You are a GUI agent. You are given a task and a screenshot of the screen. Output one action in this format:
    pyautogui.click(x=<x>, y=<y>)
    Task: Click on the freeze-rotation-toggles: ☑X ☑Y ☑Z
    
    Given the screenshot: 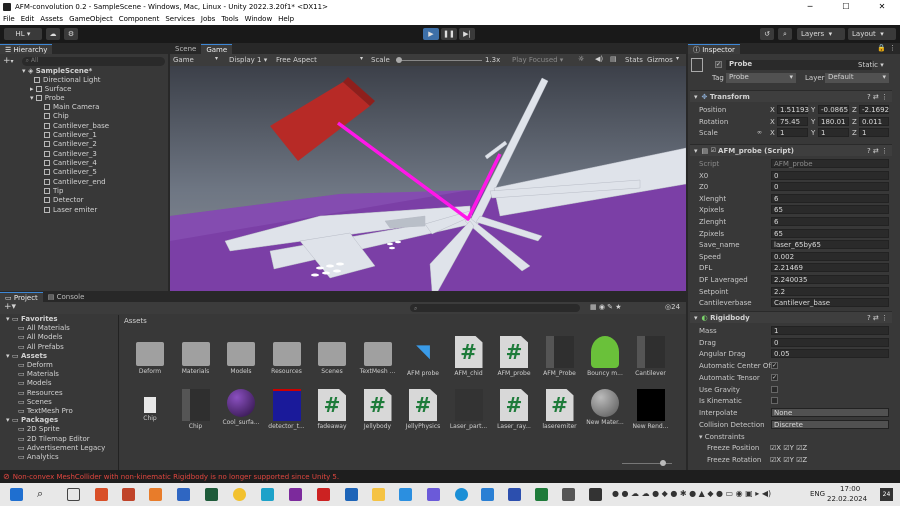 What is the action you would take?
    pyautogui.click(x=788, y=460)
    